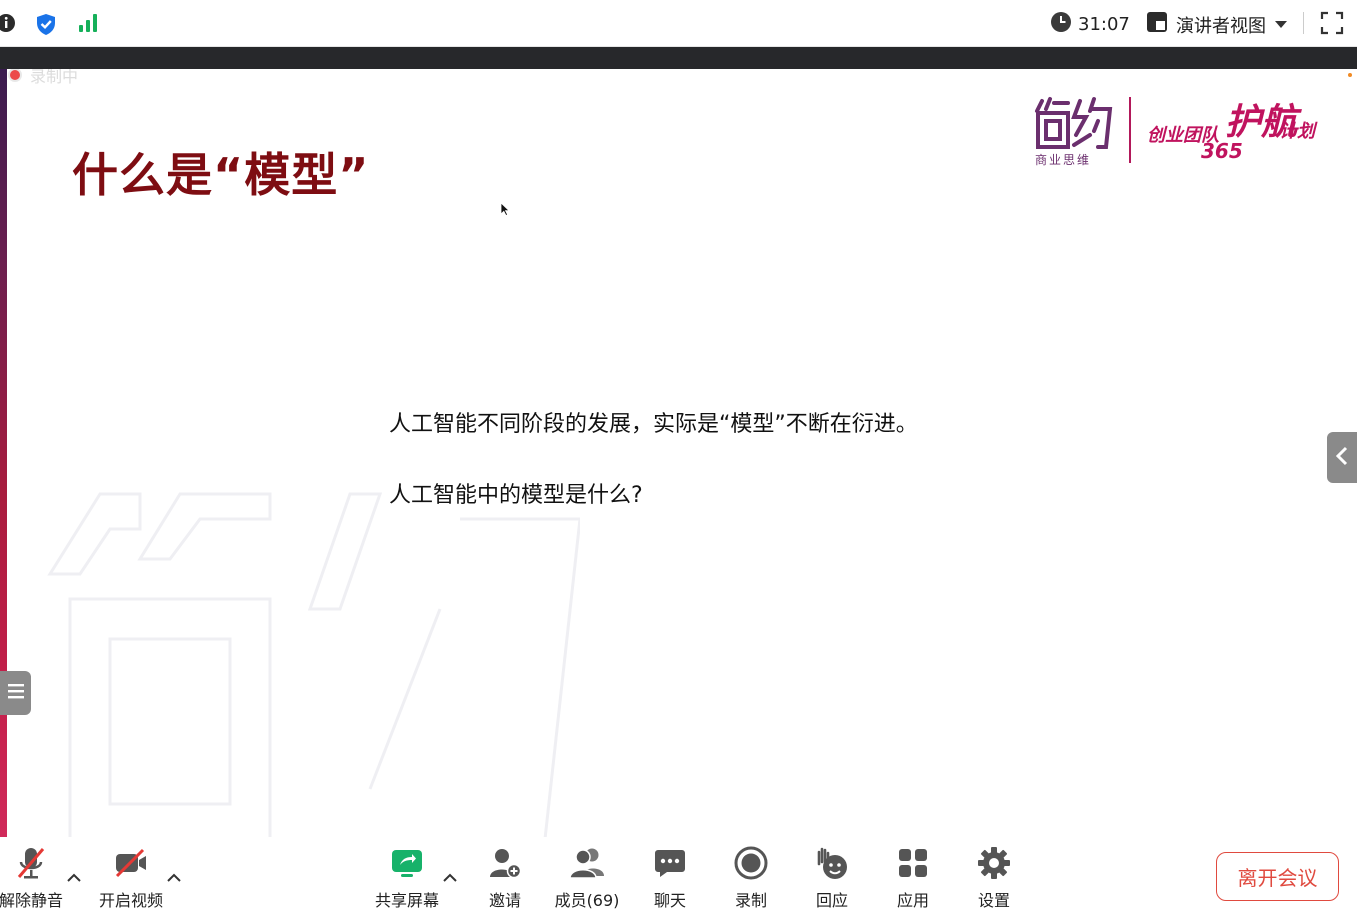 The height and width of the screenshot is (915, 1357). Describe the element at coordinates (1222, 151) in the screenshot. I see `logo-tag-number: 365` at that location.